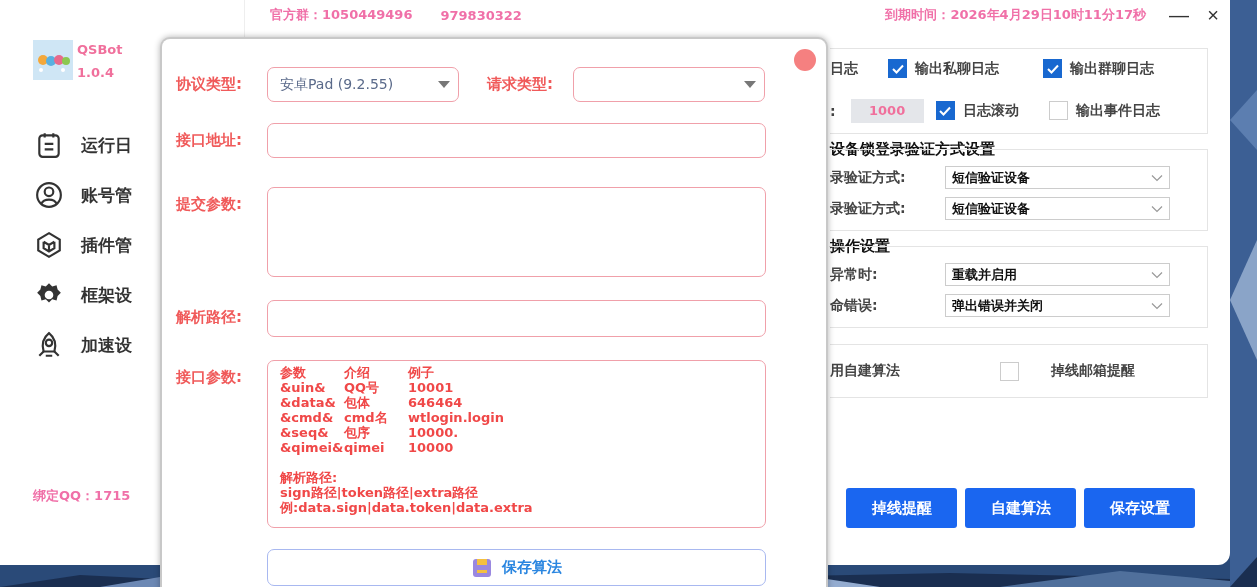 The height and width of the screenshot is (587, 1257). What do you see at coordinates (481, 15) in the screenshot?
I see `group-number: 979830322` at bounding box center [481, 15].